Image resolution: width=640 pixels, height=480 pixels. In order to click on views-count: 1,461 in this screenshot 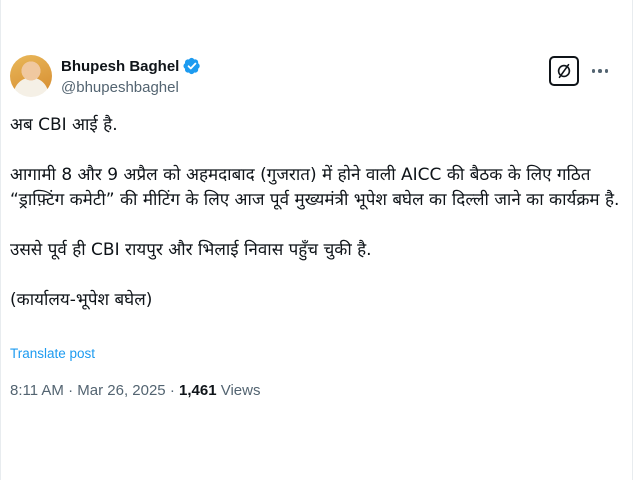, I will do `click(198, 390)`.